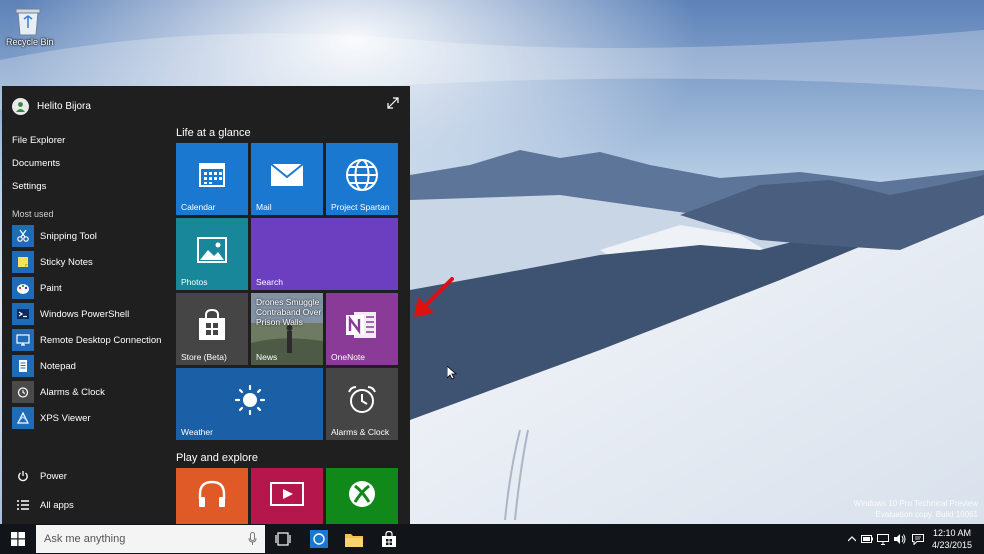 The width and height of the screenshot is (984, 554). I want to click on start-button, so click(18, 539).